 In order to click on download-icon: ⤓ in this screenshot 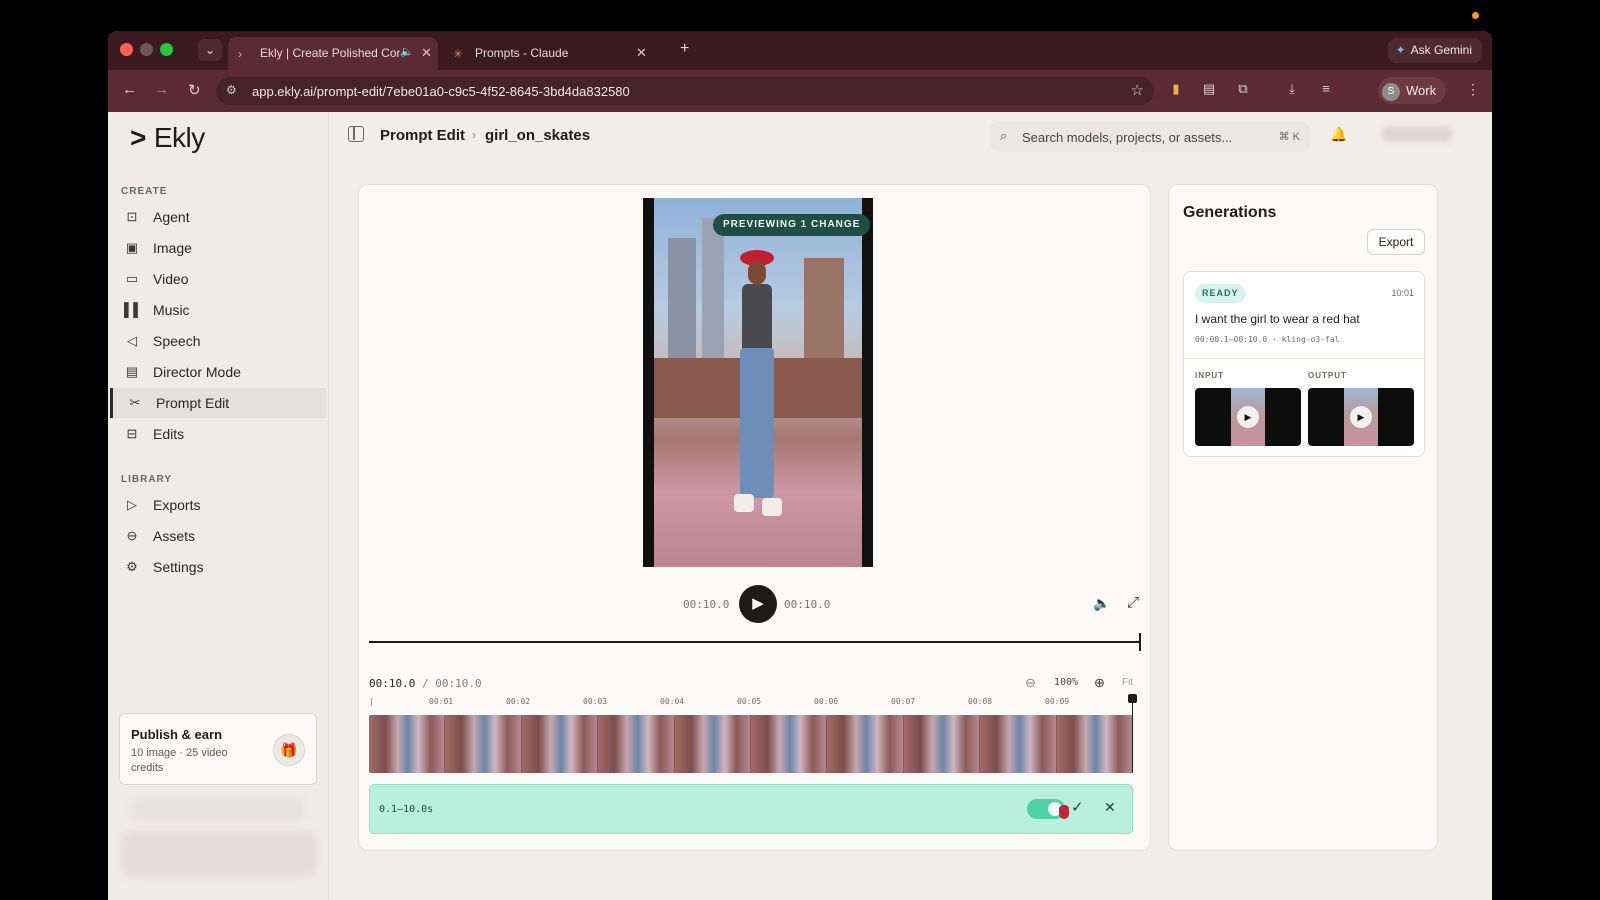, I will do `click(1292, 89)`.